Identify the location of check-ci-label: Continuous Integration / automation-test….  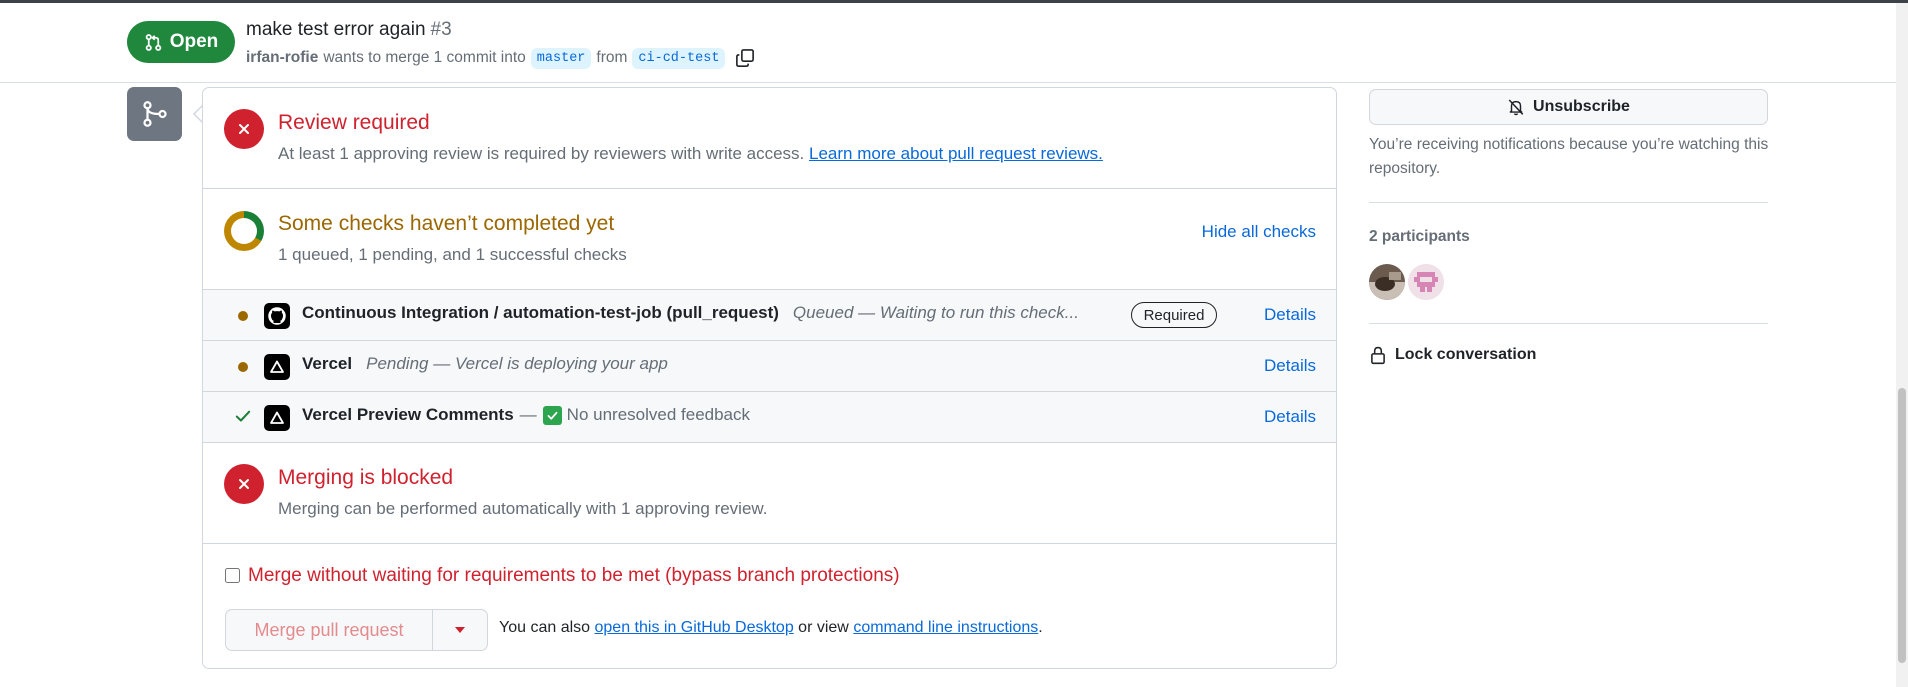
(690, 313).